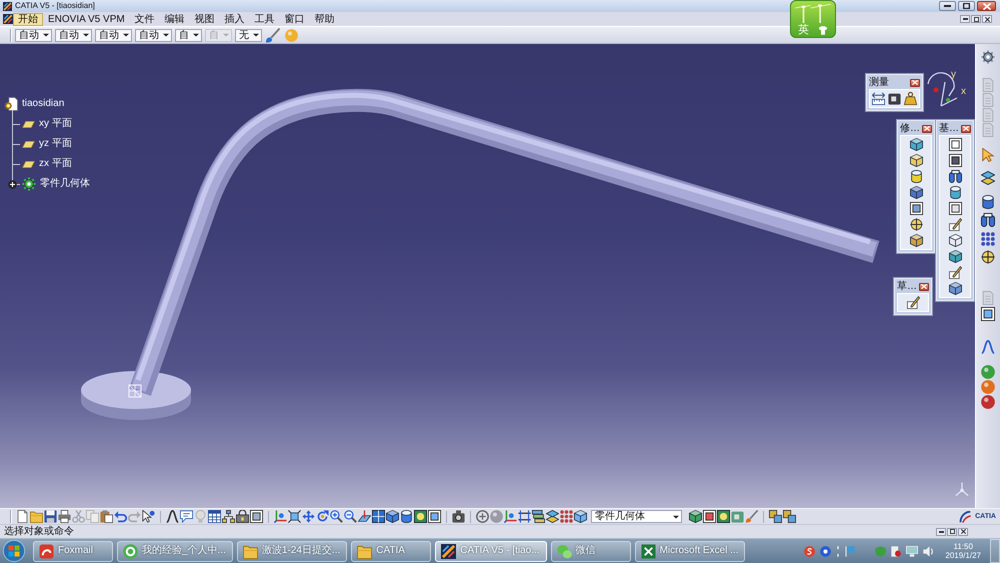 This screenshot has height=563, width=1000. Describe the element at coordinates (36, 516) in the screenshot. I see `folder-icon` at that location.